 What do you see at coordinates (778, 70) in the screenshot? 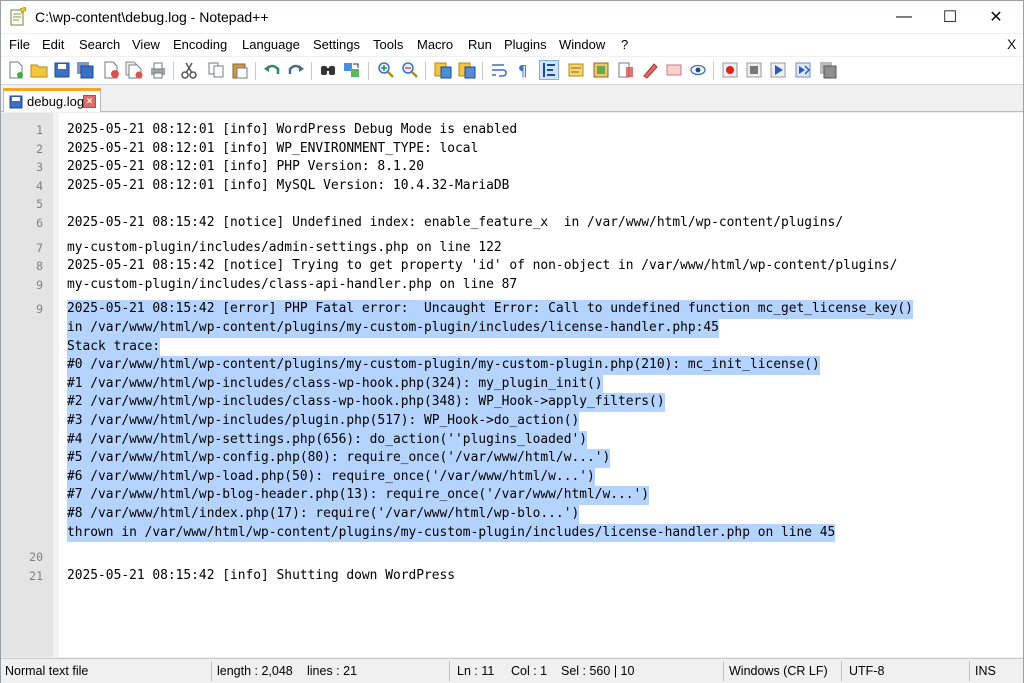
I see `play-macro-icon` at bounding box center [778, 70].